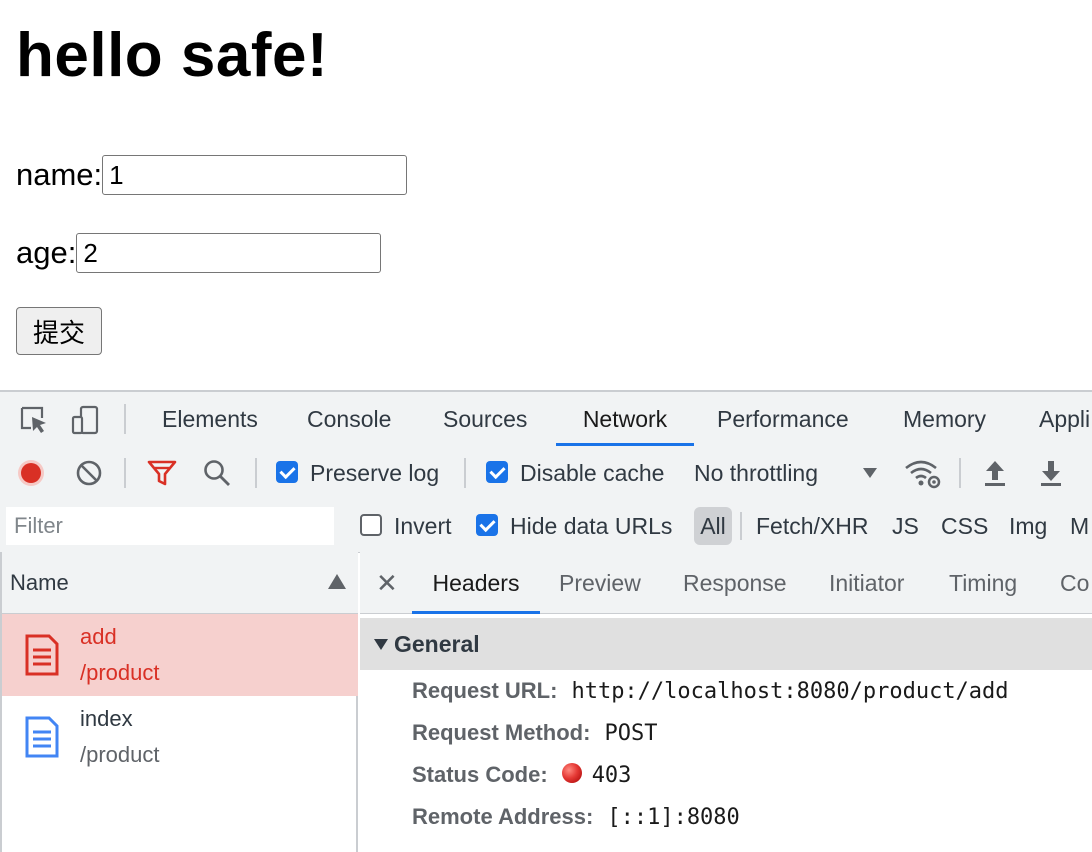 The height and width of the screenshot is (852, 1092). What do you see at coordinates (86, 420) in the screenshot?
I see `device-toolbar-icon` at bounding box center [86, 420].